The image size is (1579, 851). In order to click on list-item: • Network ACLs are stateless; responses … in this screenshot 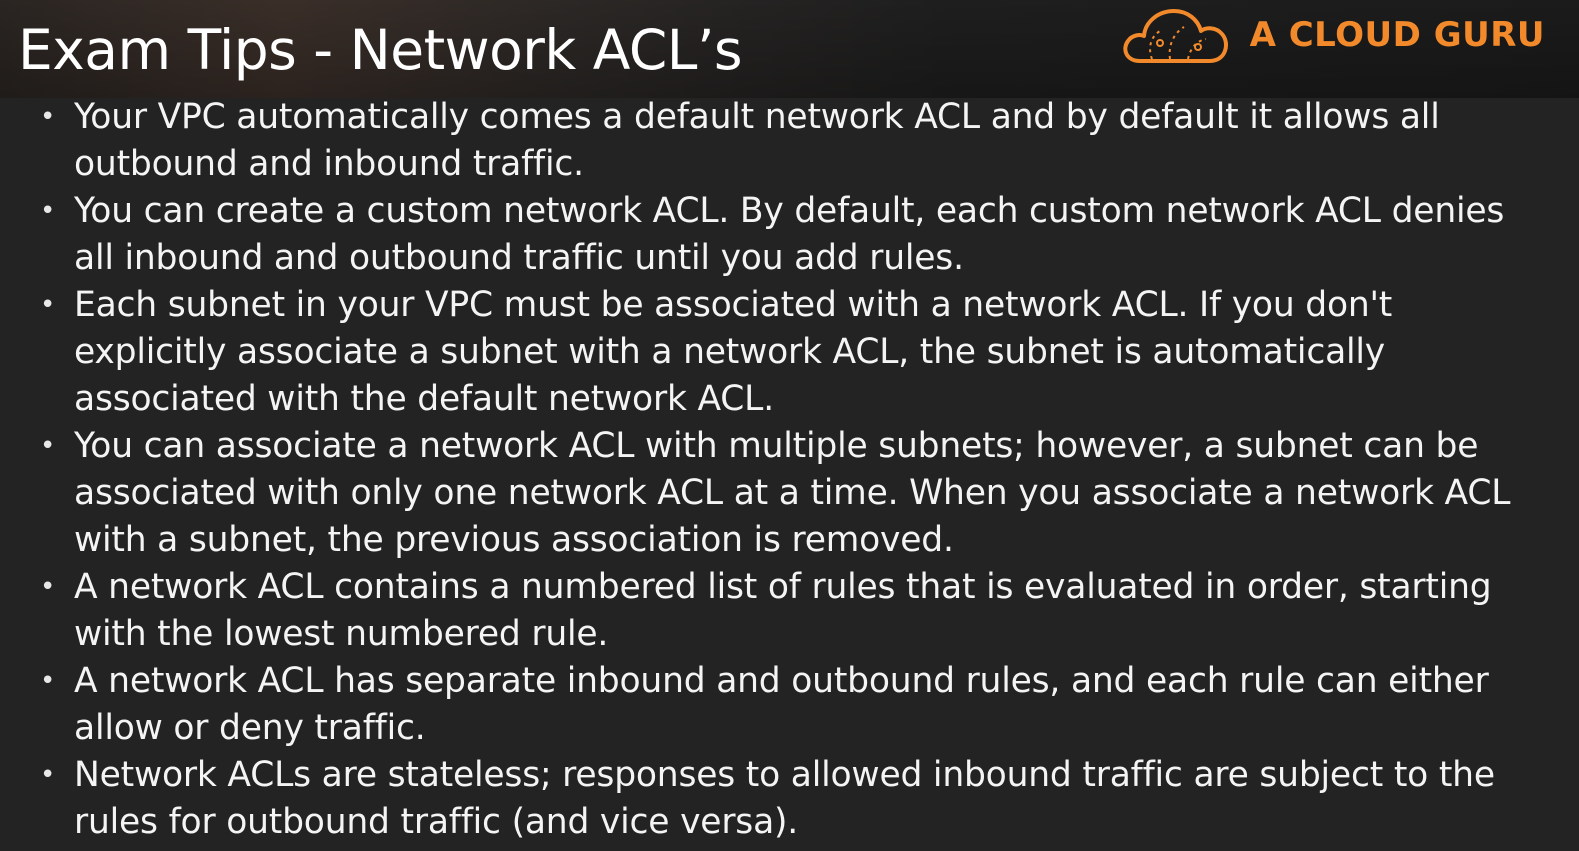, I will do `click(789, 799)`.